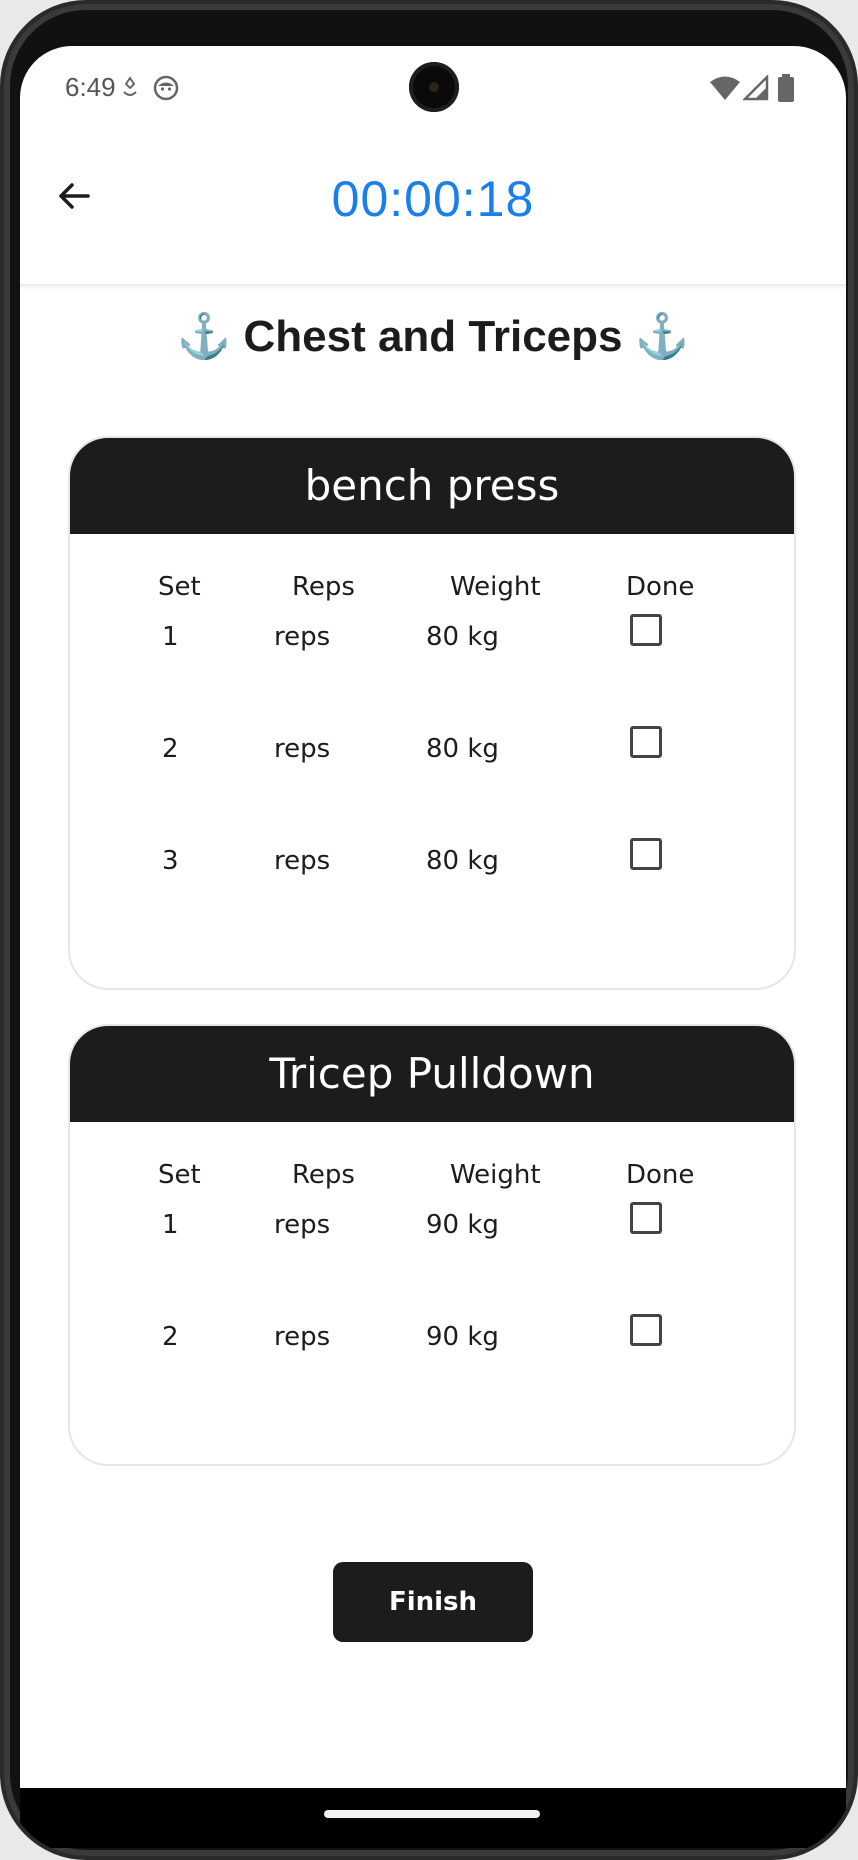 The width and height of the screenshot is (858, 1860). I want to click on set-row: 2 reps 80 kg, so click(432, 772).